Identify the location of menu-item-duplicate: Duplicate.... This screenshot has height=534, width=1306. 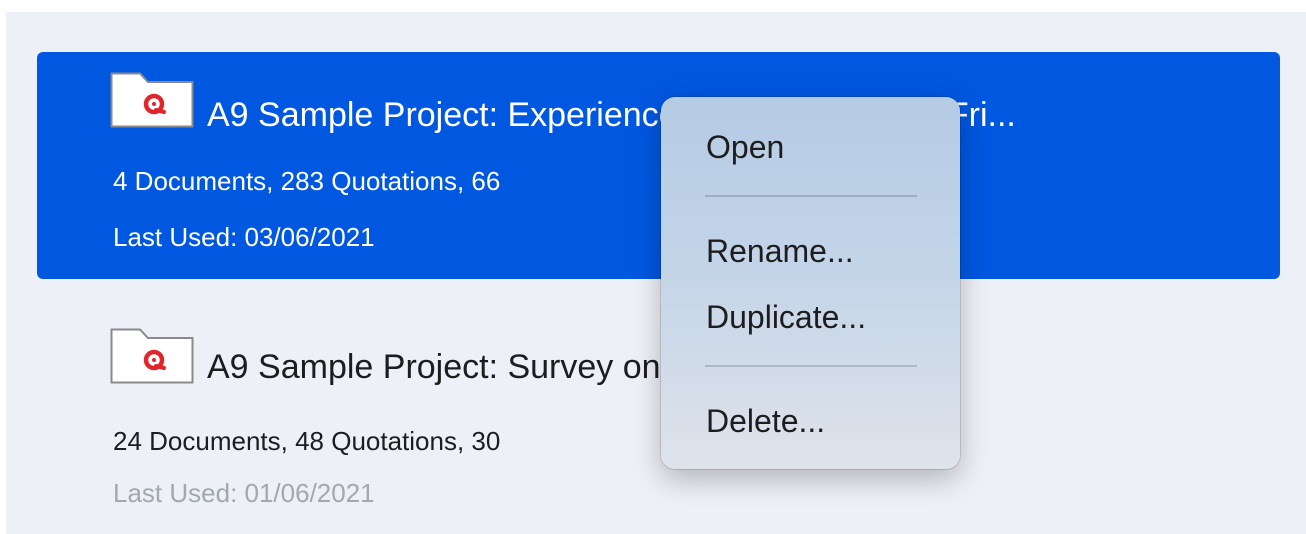
(786, 317).